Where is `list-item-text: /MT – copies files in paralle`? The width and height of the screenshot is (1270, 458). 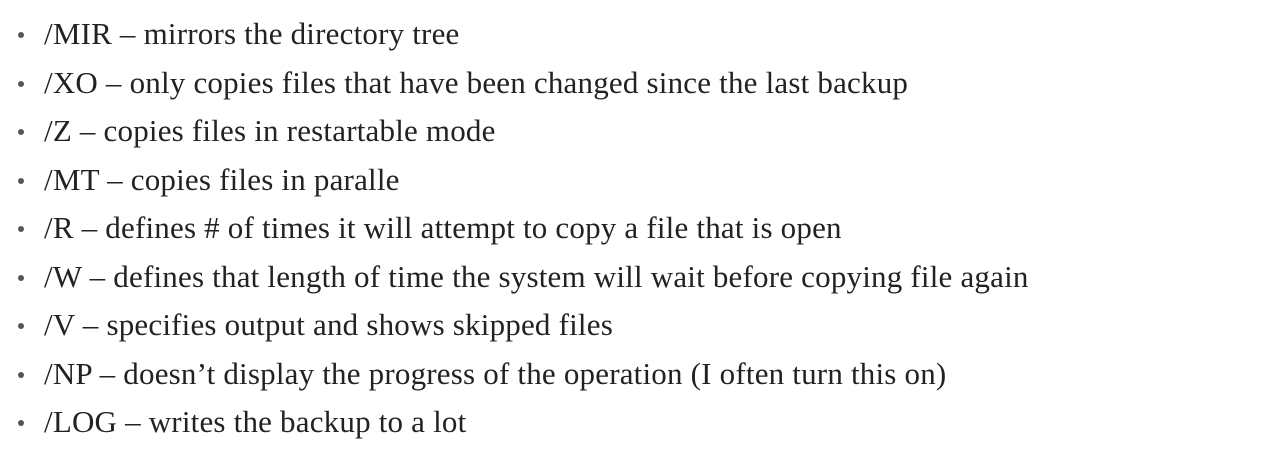 list-item-text: /MT – copies files in paralle is located at coordinates (222, 179).